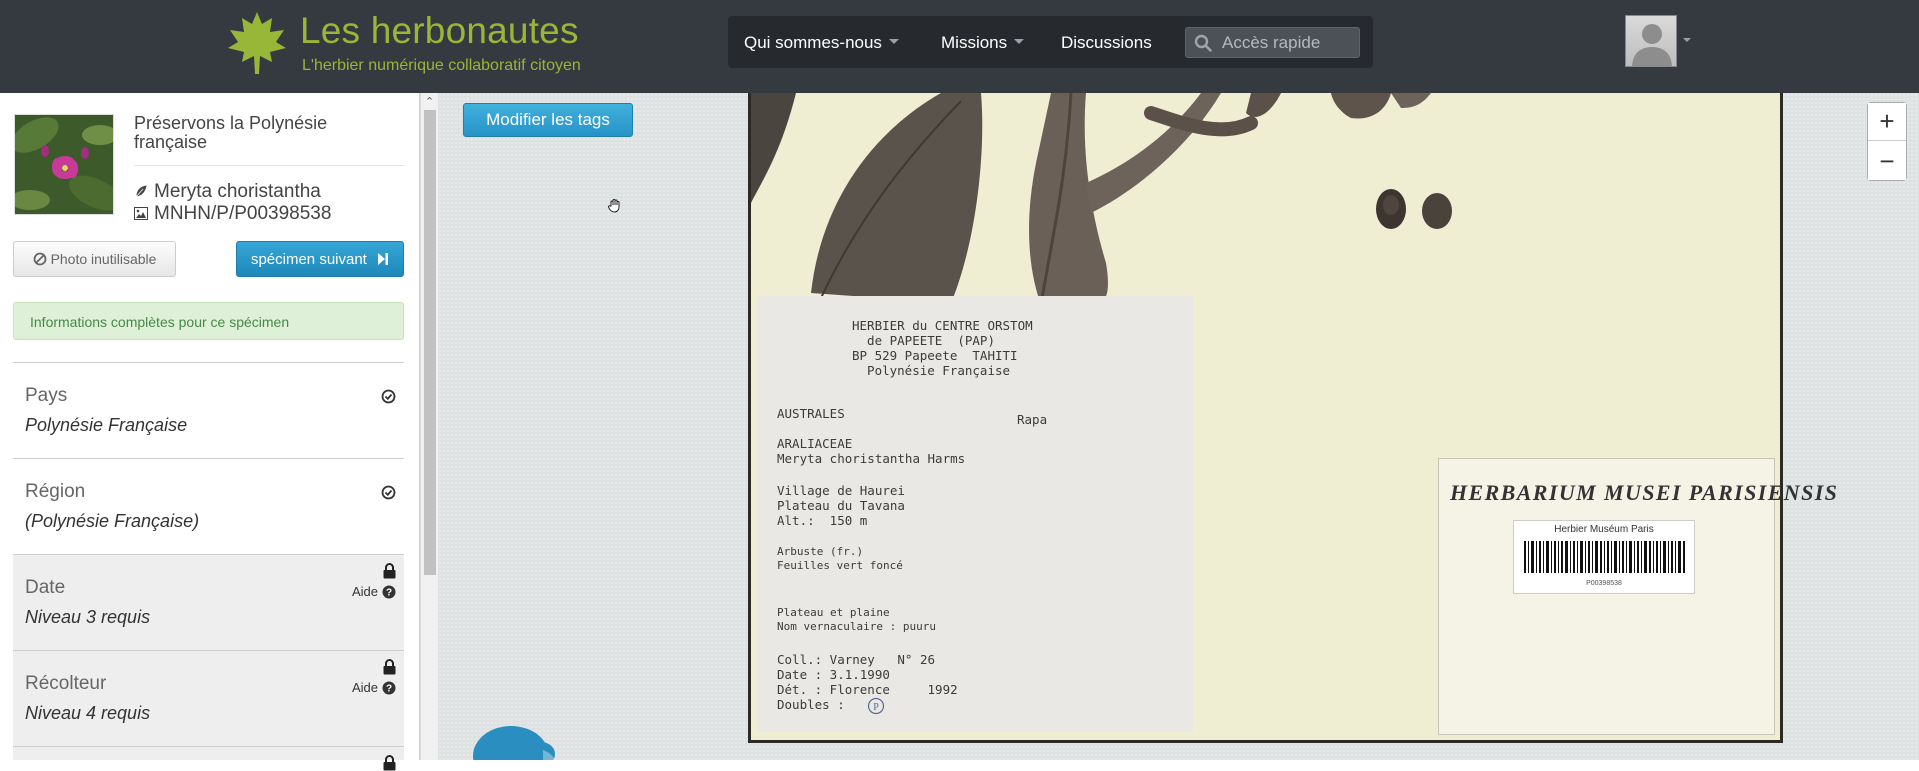 This screenshot has width=1919, height=771. What do you see at coordinates (1032, 419) in the screenshot?
I see `label-region-right: Rapa` at bounding box center [1032, 419].